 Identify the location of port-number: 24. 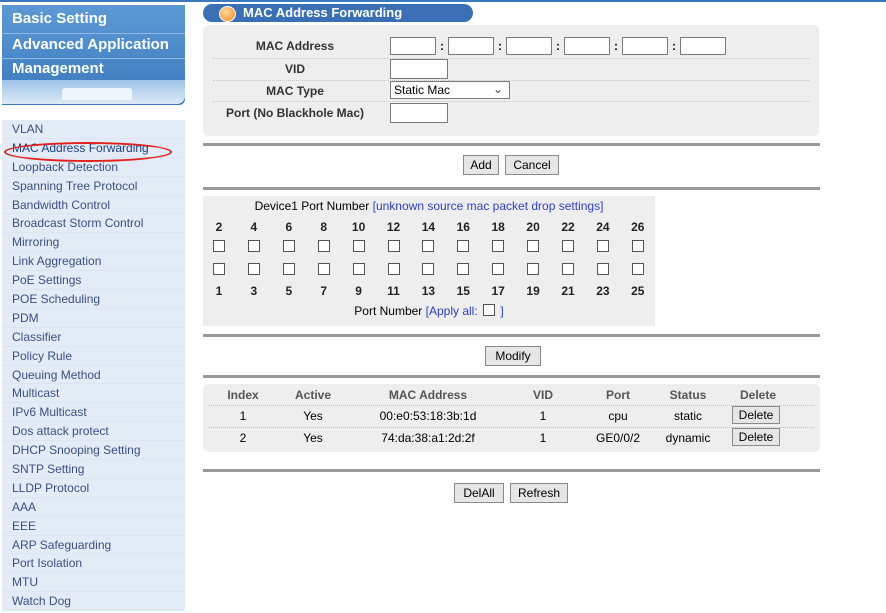
(603, 227).